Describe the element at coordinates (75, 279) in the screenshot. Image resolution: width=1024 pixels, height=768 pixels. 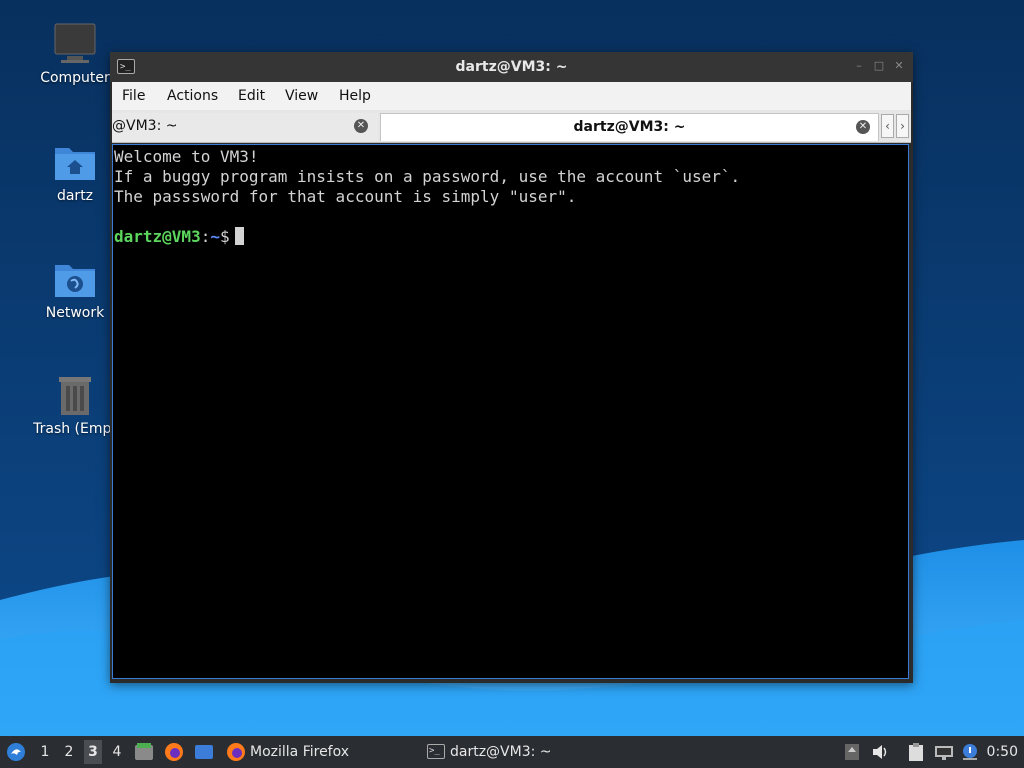
I see `network-folder-icon` at that location.